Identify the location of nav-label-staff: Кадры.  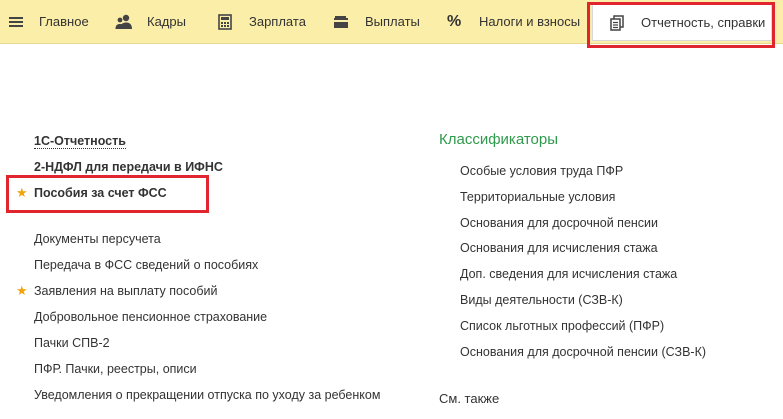
(166, 21).